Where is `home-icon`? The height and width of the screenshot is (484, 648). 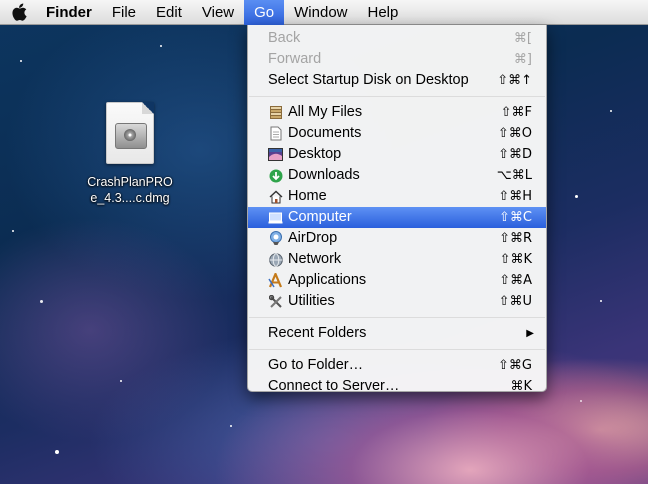 home-icon is located at coordinates (275, 196).